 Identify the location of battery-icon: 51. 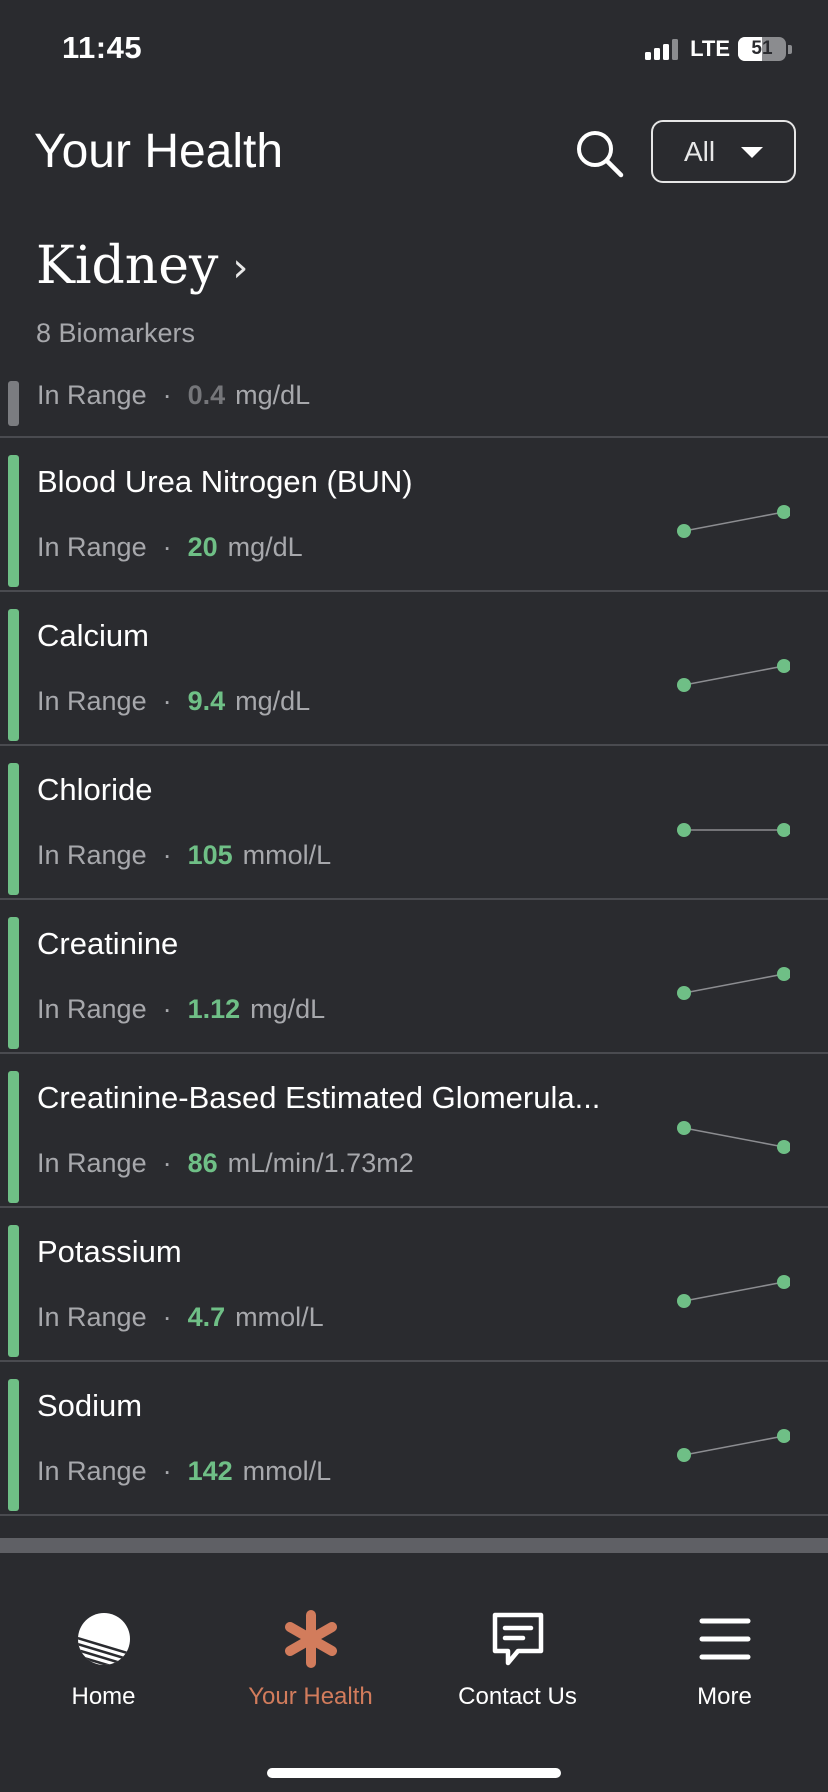
(762, 49).